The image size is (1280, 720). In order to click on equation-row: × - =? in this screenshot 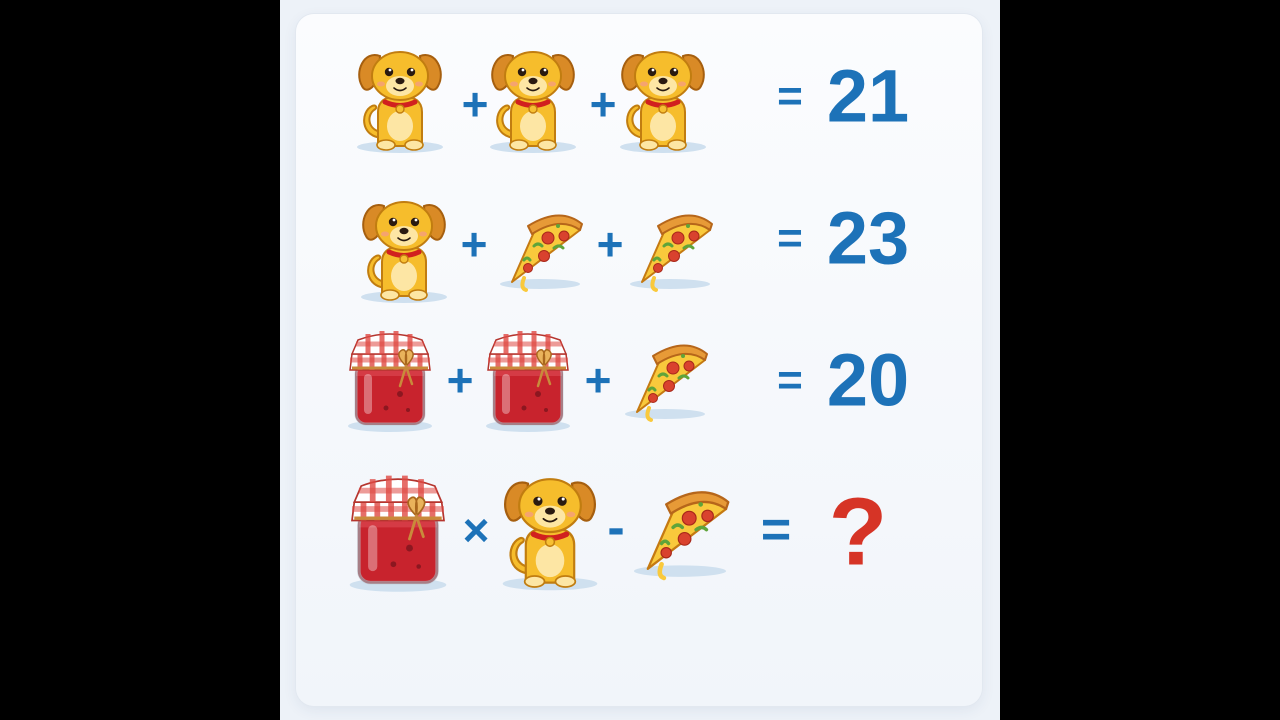, I will do `click(619, 534)`.